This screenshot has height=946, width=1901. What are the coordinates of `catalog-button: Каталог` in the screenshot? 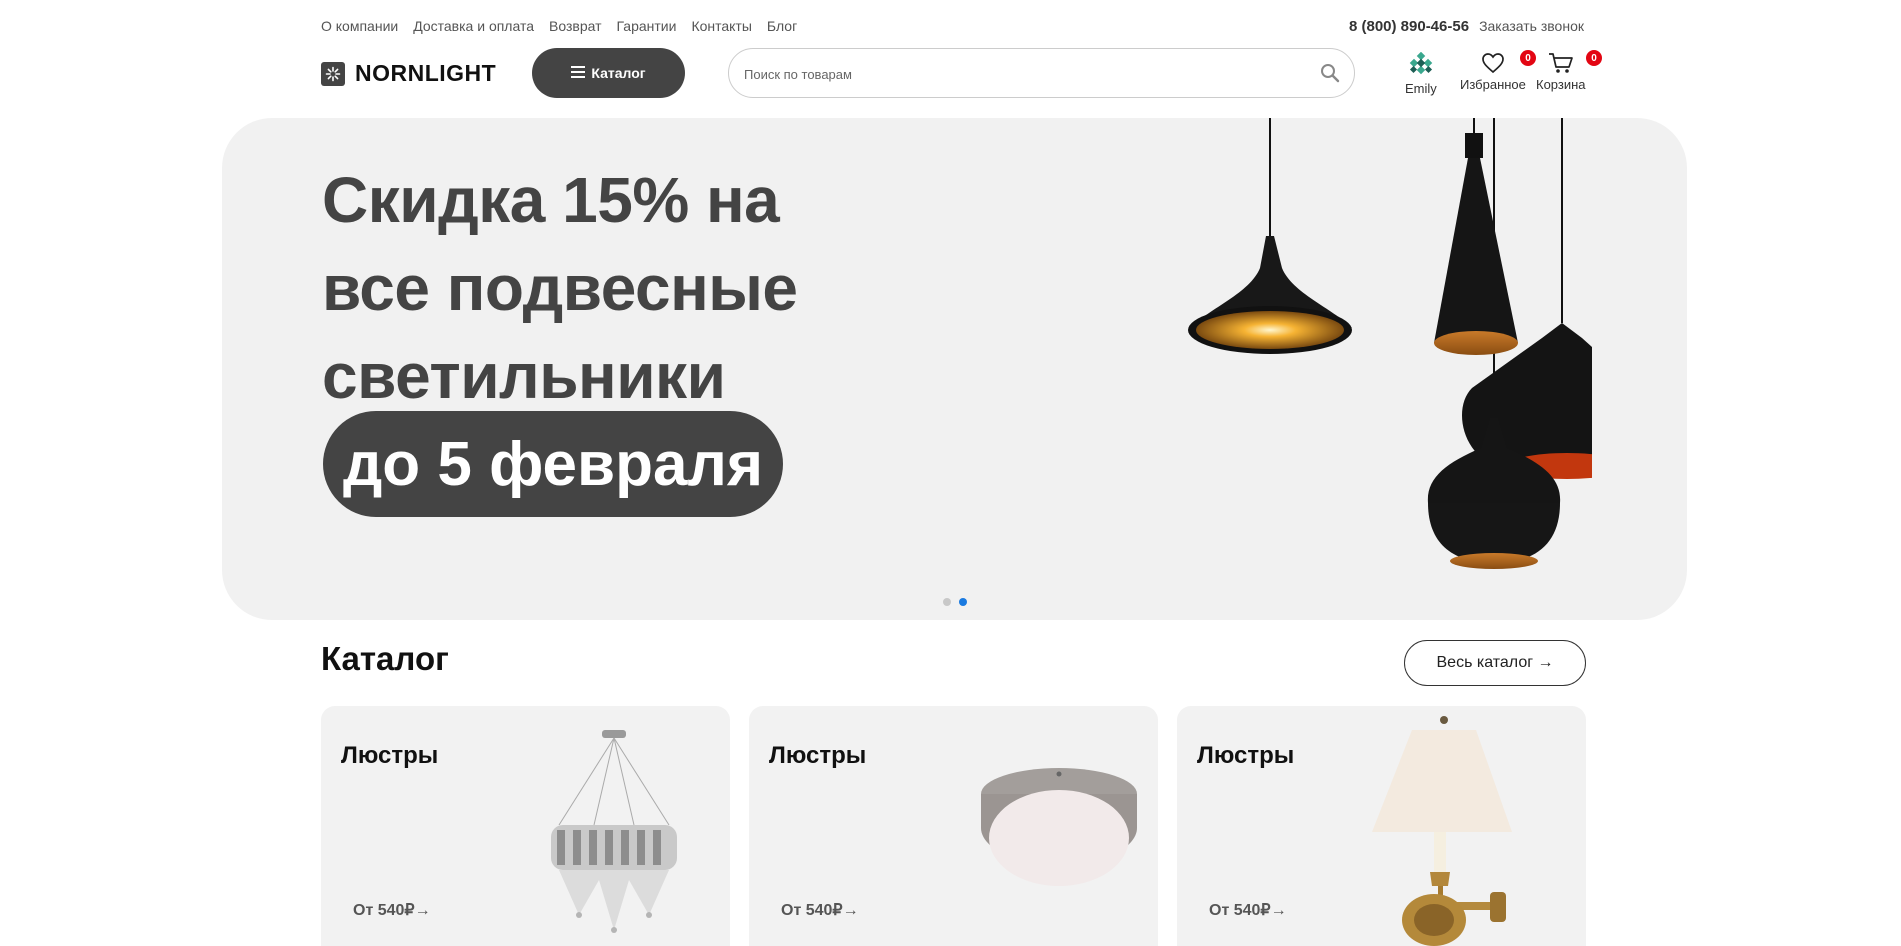 It's located at (608, 73).